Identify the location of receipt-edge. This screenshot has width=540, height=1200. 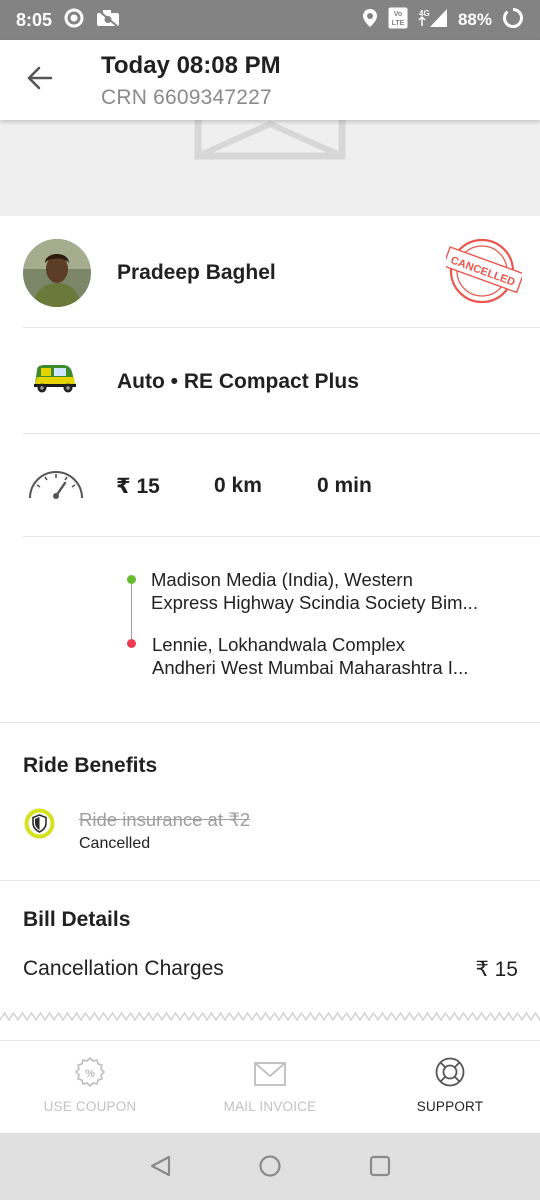
(270, 1016).